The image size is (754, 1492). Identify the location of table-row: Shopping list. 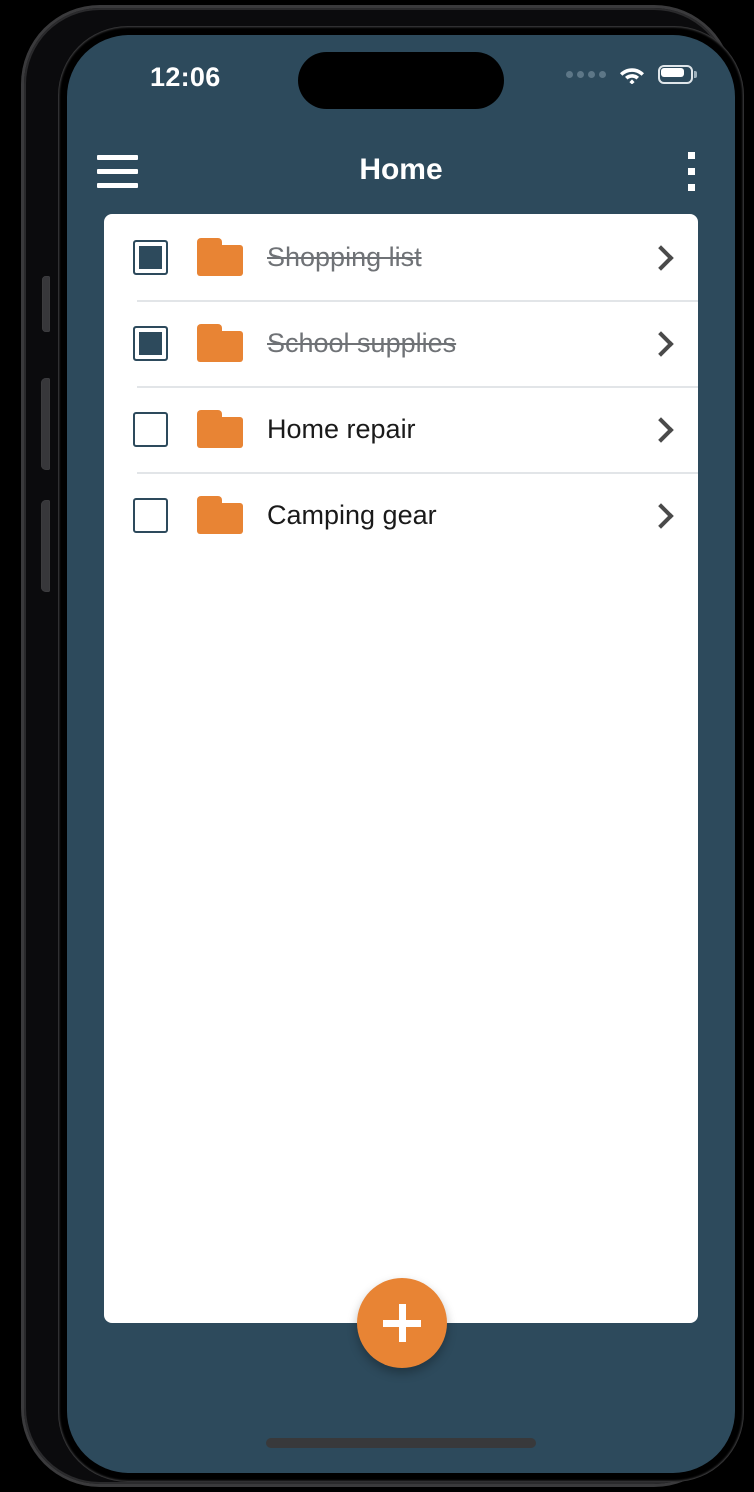
(401, 257).